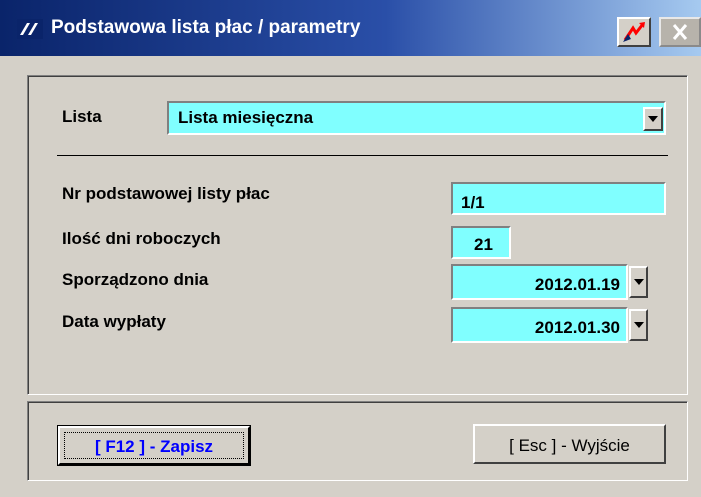 The height and width of the screenshot is (497, 701). What do you see at coordinates (30, 29) in the screenshot?
I see `app-logo-icon` at bounding box center [30, 29].